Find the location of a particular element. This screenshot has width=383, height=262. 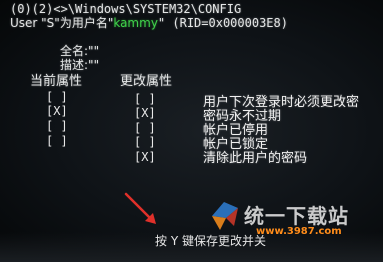

changed-attributes-header: 更改属性 is located at coordinates (146, 82).